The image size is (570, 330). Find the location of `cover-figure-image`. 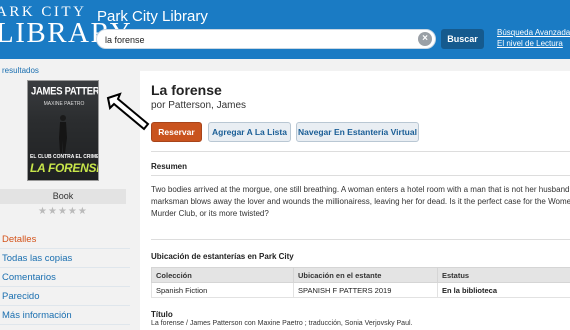

cover-figure-image is located at coordinates (63, 134).